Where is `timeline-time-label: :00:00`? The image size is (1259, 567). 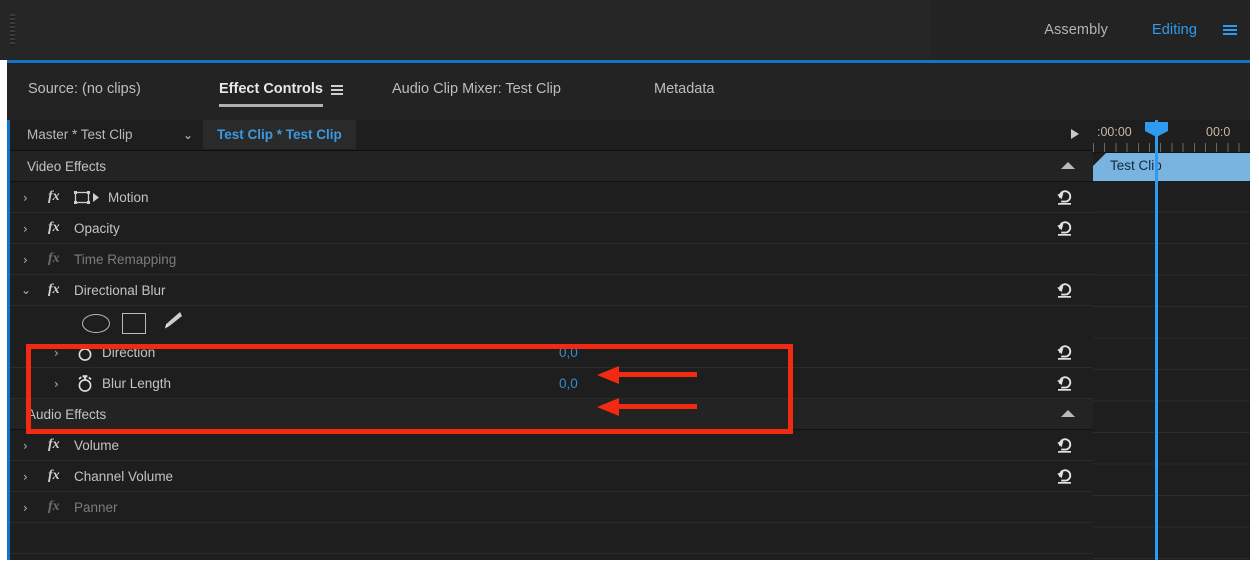
timeline-time-label: :00:00 is located at coordinates (1114, 132).